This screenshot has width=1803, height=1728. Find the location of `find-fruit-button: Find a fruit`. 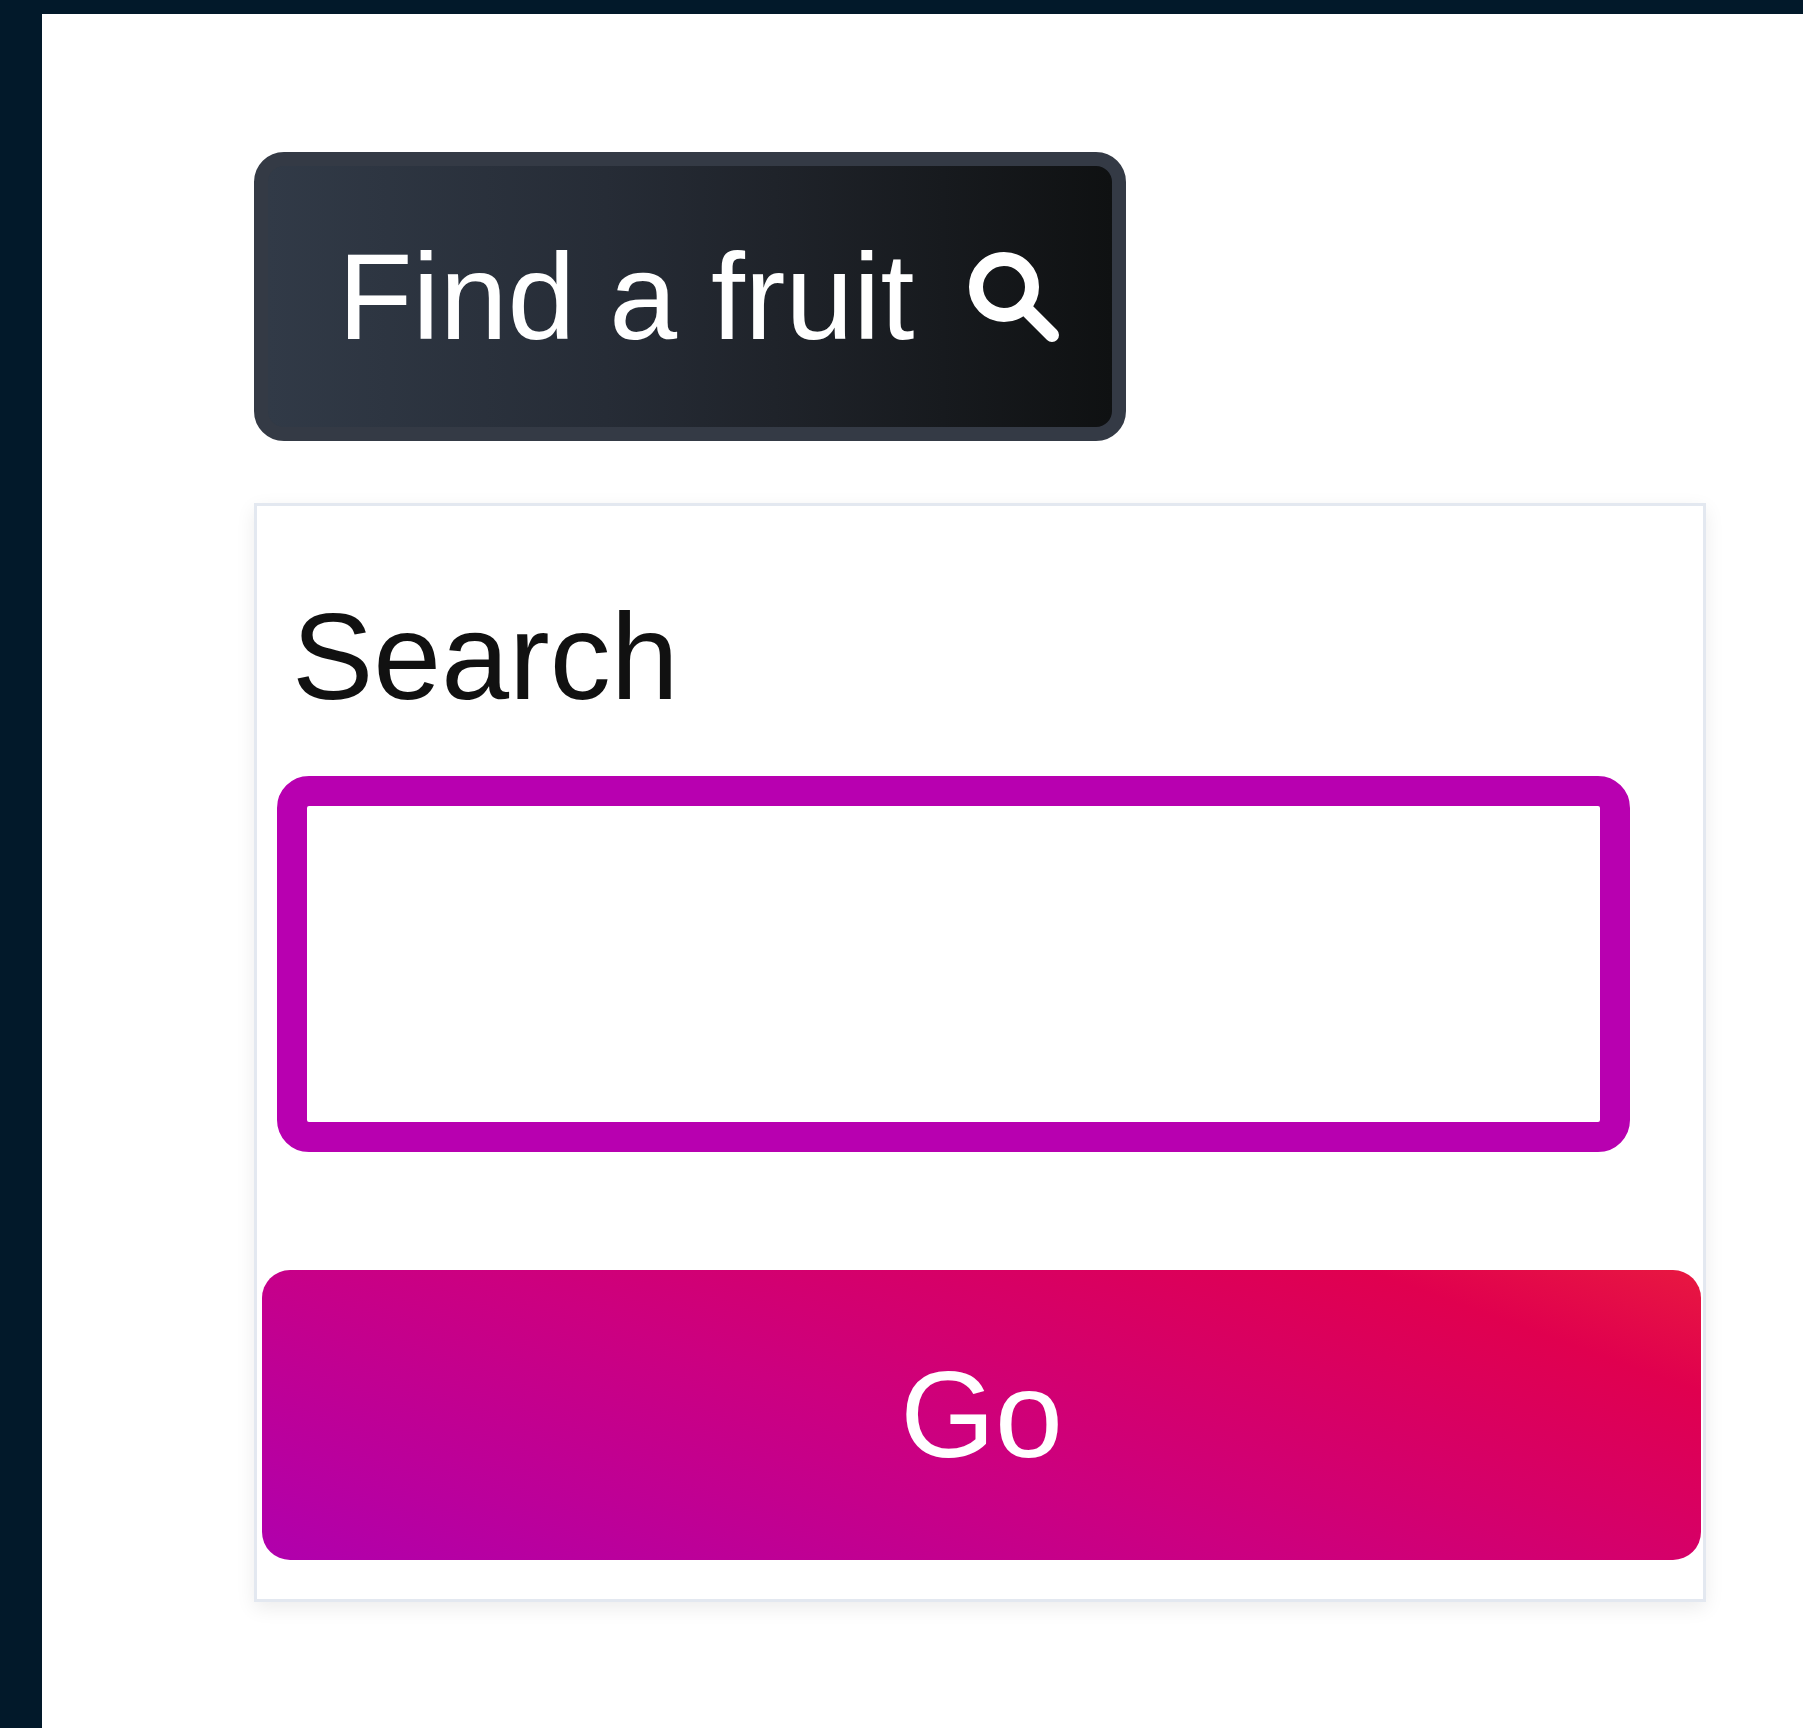

find-fruit-button: Find a fruit is located at coordinates (690, 296).